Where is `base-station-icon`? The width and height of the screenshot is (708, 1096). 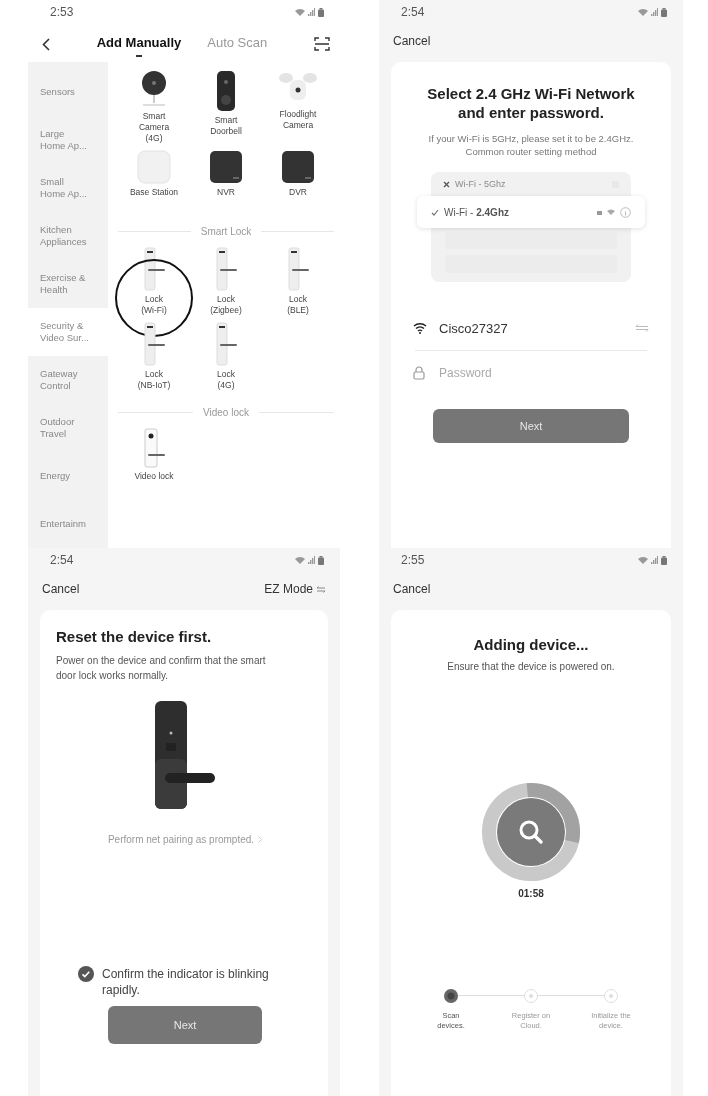
base-station-icon is located at coordinates (154, 167).